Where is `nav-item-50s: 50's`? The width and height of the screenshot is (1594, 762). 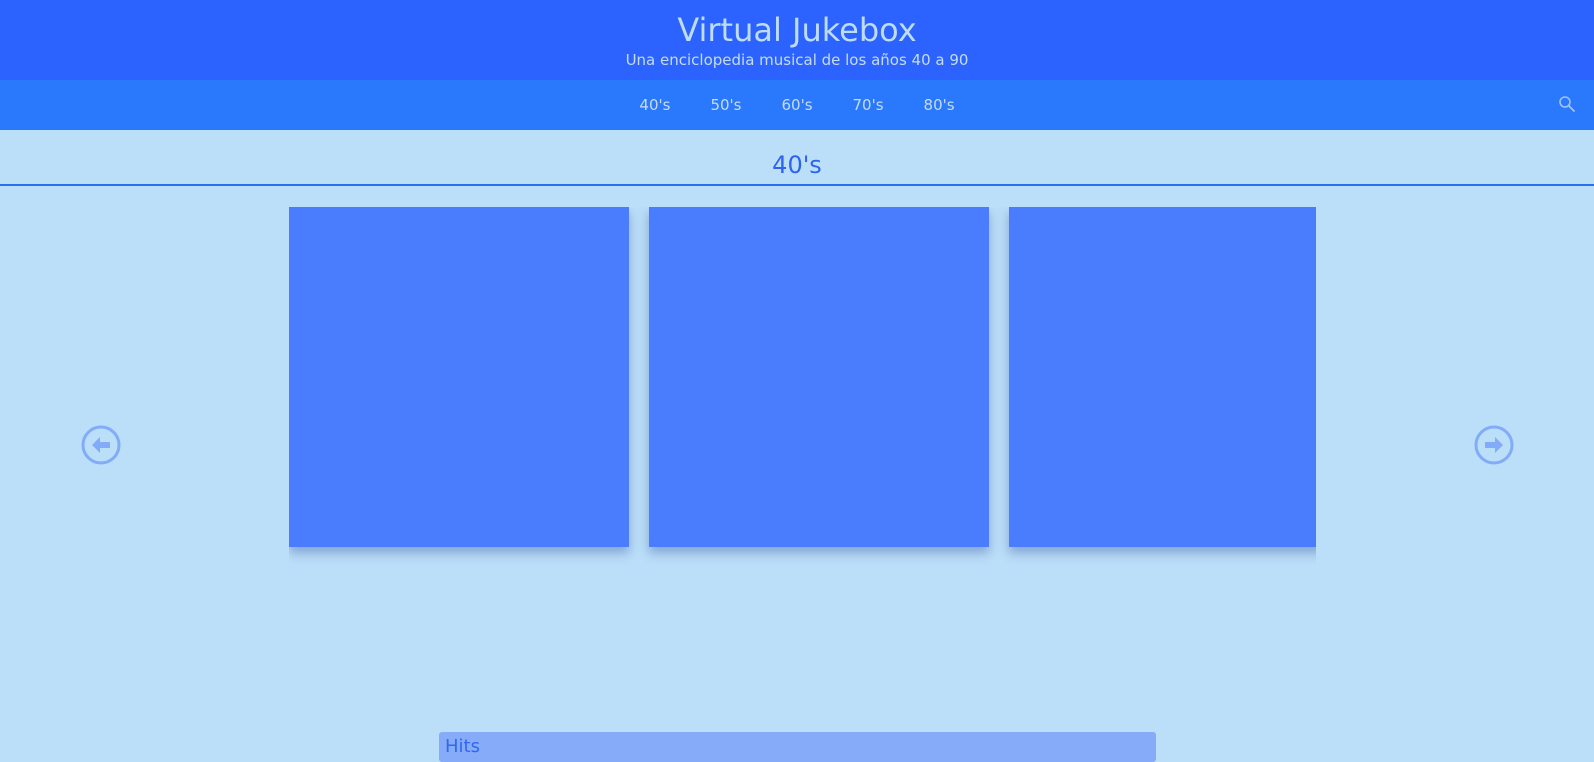 nav-item-50s: 50's is located at coordinates (725, 105).